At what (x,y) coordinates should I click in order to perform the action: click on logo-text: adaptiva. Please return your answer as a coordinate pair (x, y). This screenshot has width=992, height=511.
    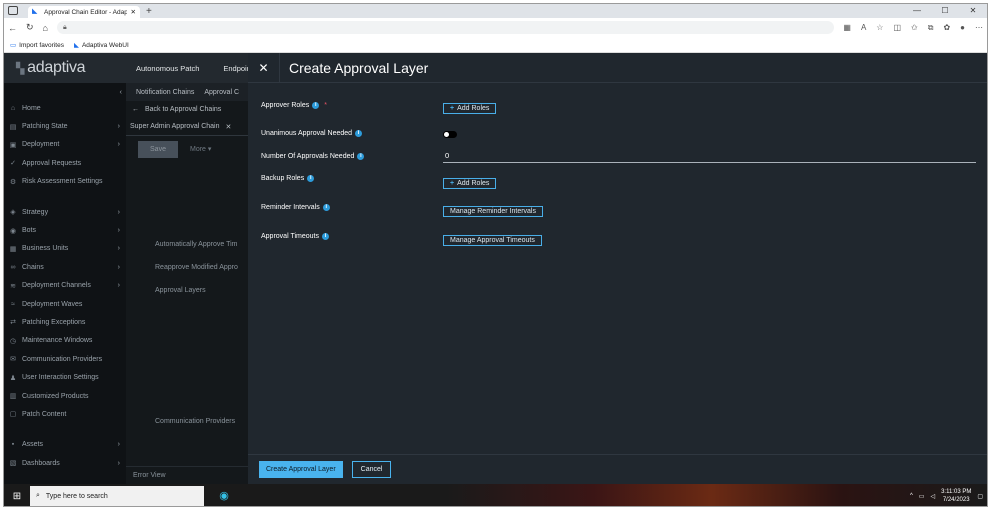
    Looking at the image, I should click on (56, 67).